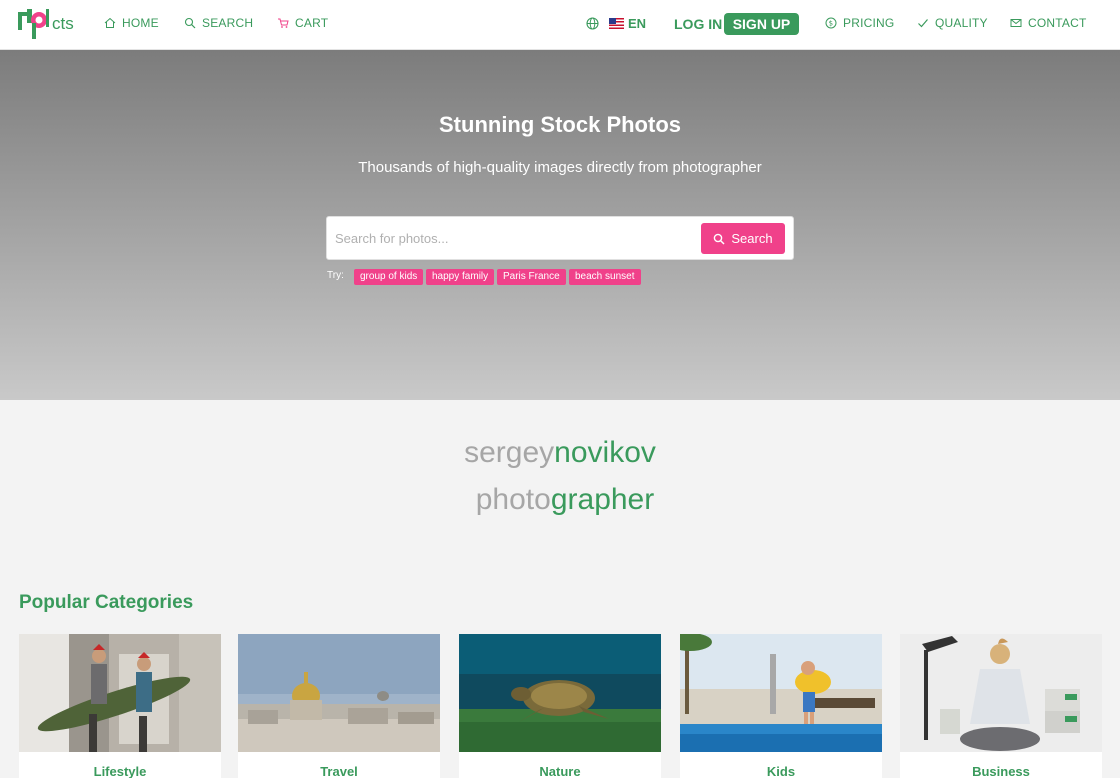 The image size is (1120, 778). I want to click on nav-contact: CONTACT, so click(1048, 23).